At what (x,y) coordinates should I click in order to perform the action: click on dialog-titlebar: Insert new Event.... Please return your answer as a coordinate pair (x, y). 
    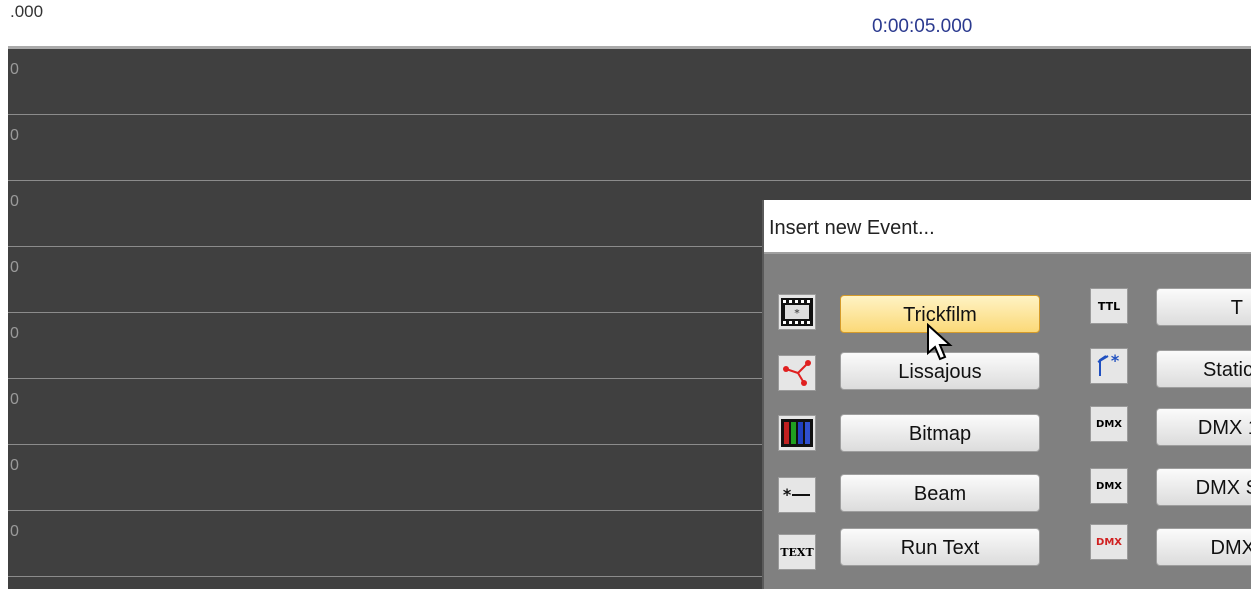
    Looking at the image, I should click on (1007, 227).